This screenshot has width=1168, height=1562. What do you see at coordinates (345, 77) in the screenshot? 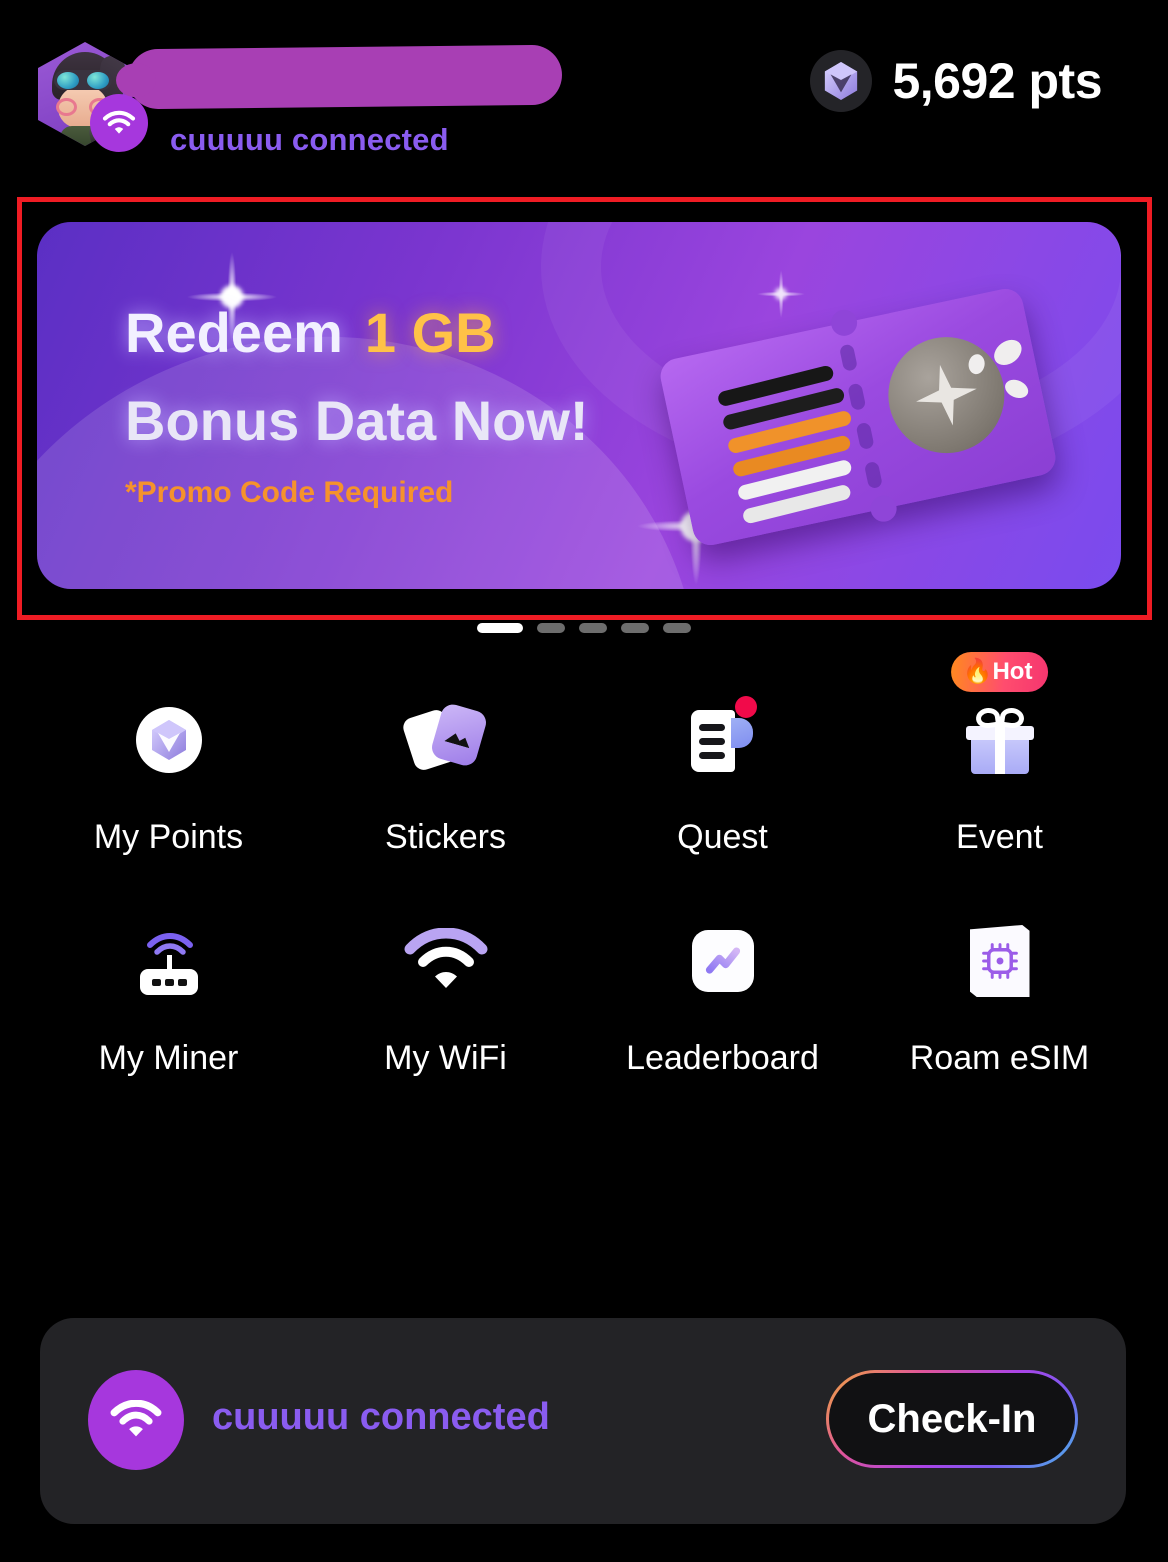
I see `username-redaction` at bounding box center [345, 77].